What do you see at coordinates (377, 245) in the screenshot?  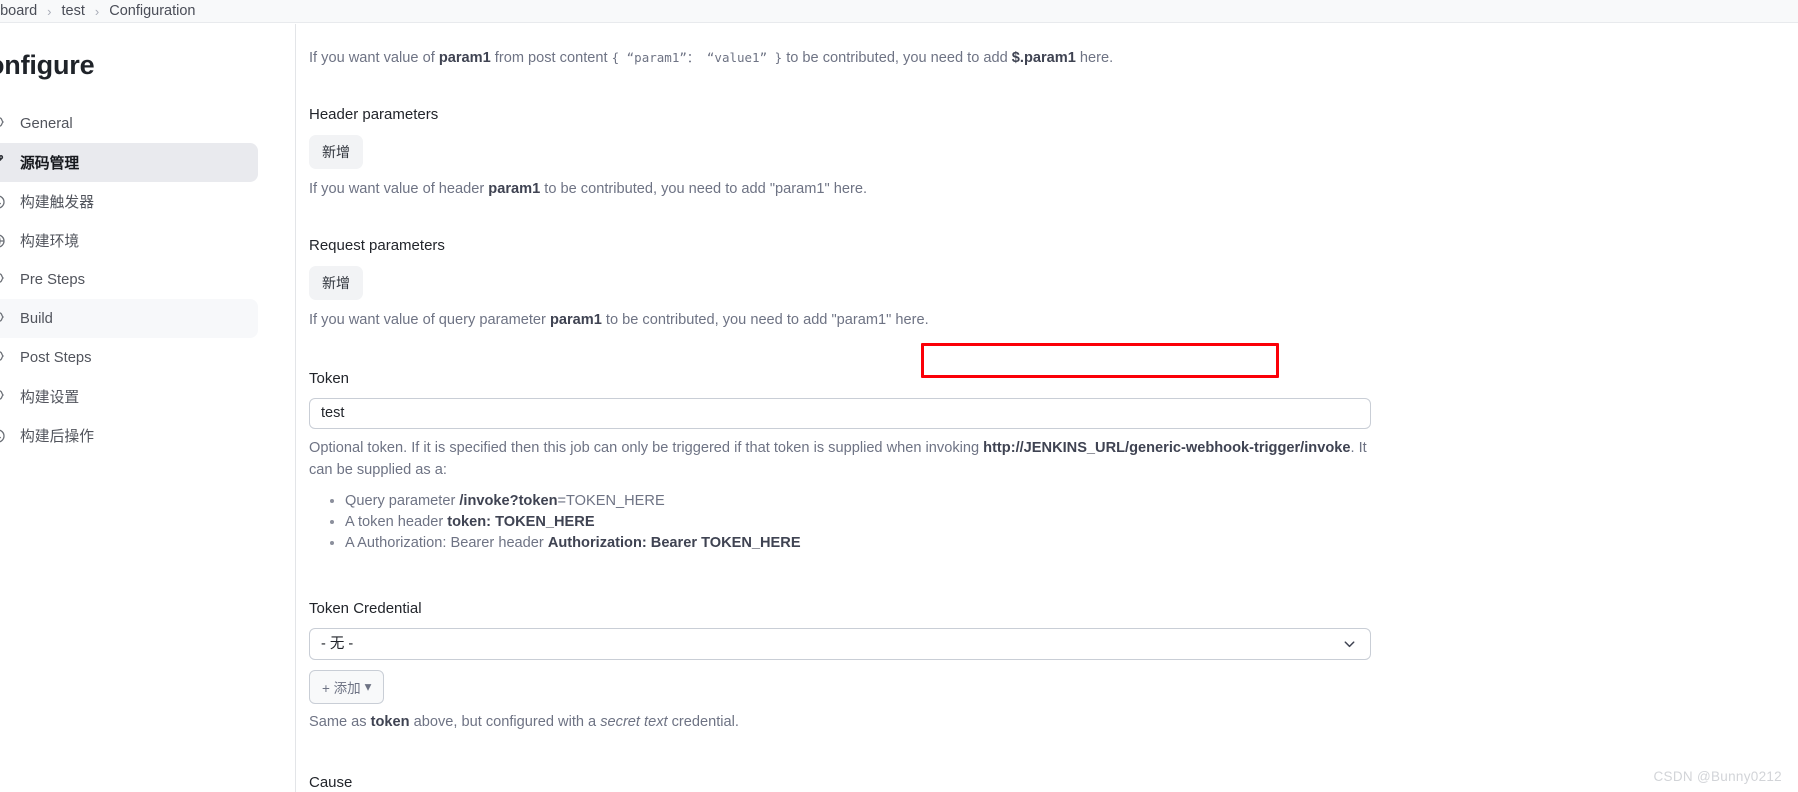 I see `request-parameters-label: Request parameters` at bounding box center [377, 245].